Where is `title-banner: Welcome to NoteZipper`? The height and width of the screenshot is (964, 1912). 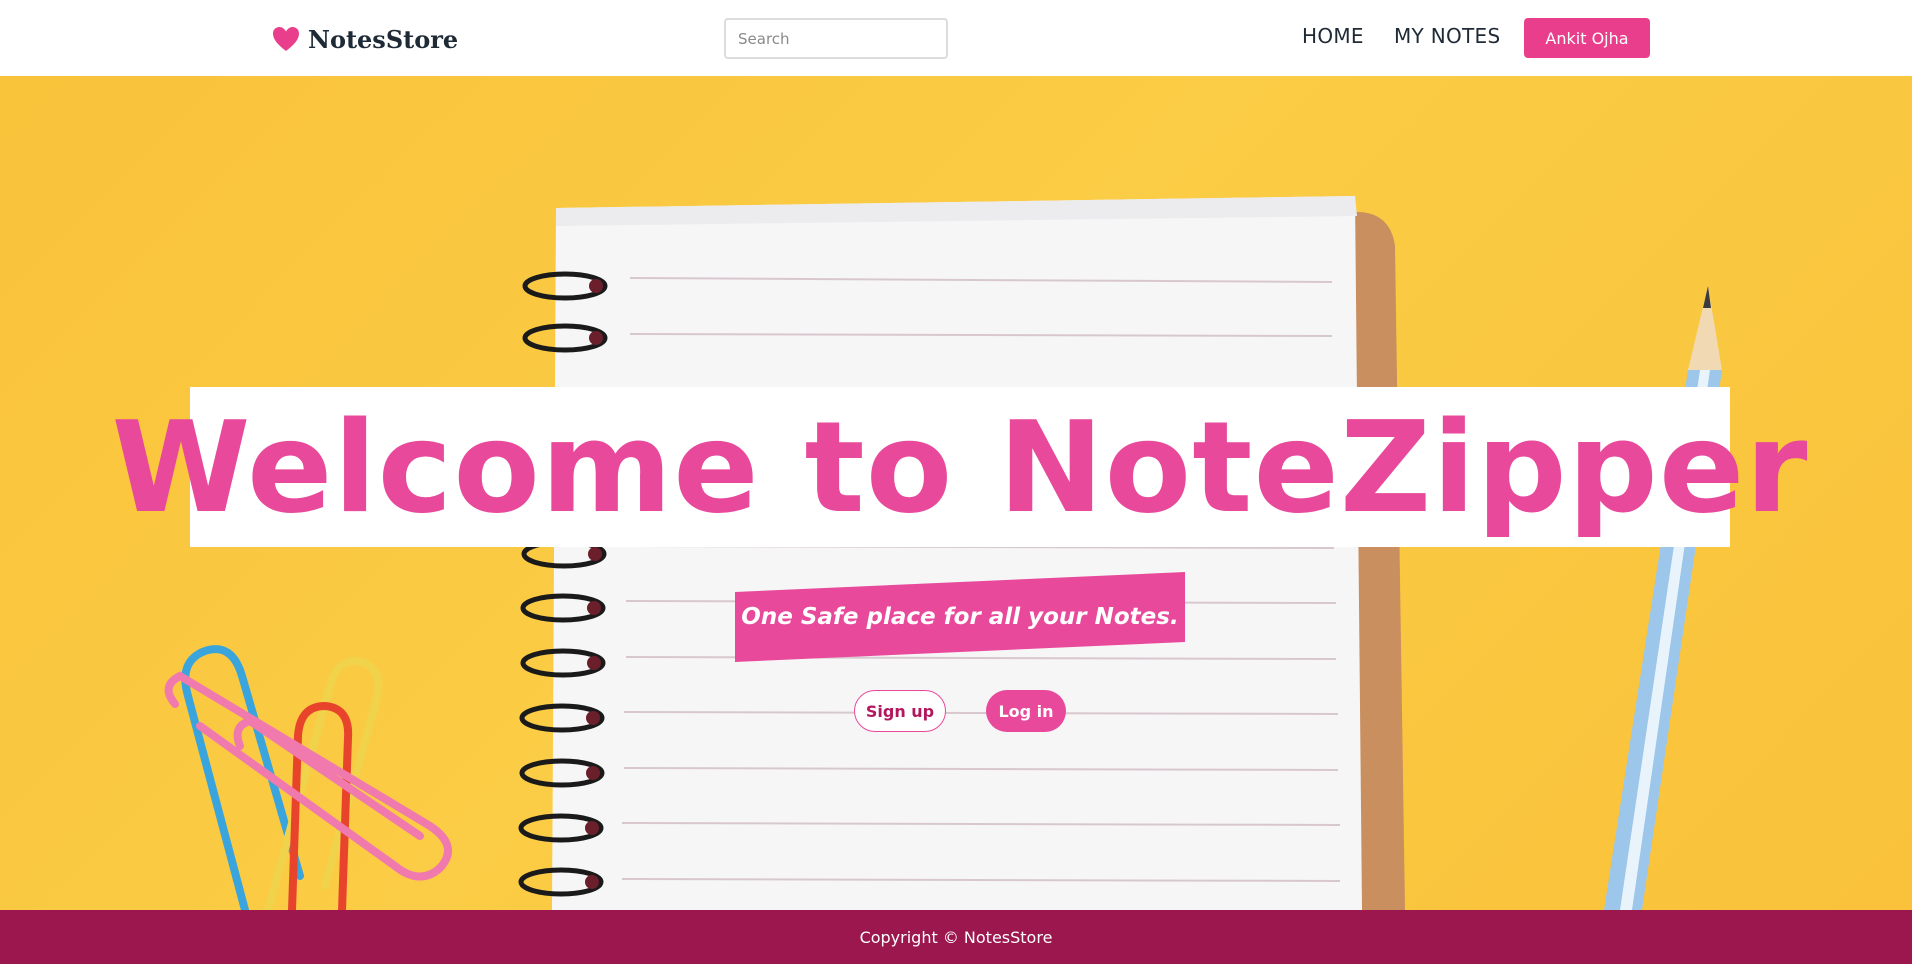
title-banner: Welcome to NoteZipper is located at coordinates (959, 467).